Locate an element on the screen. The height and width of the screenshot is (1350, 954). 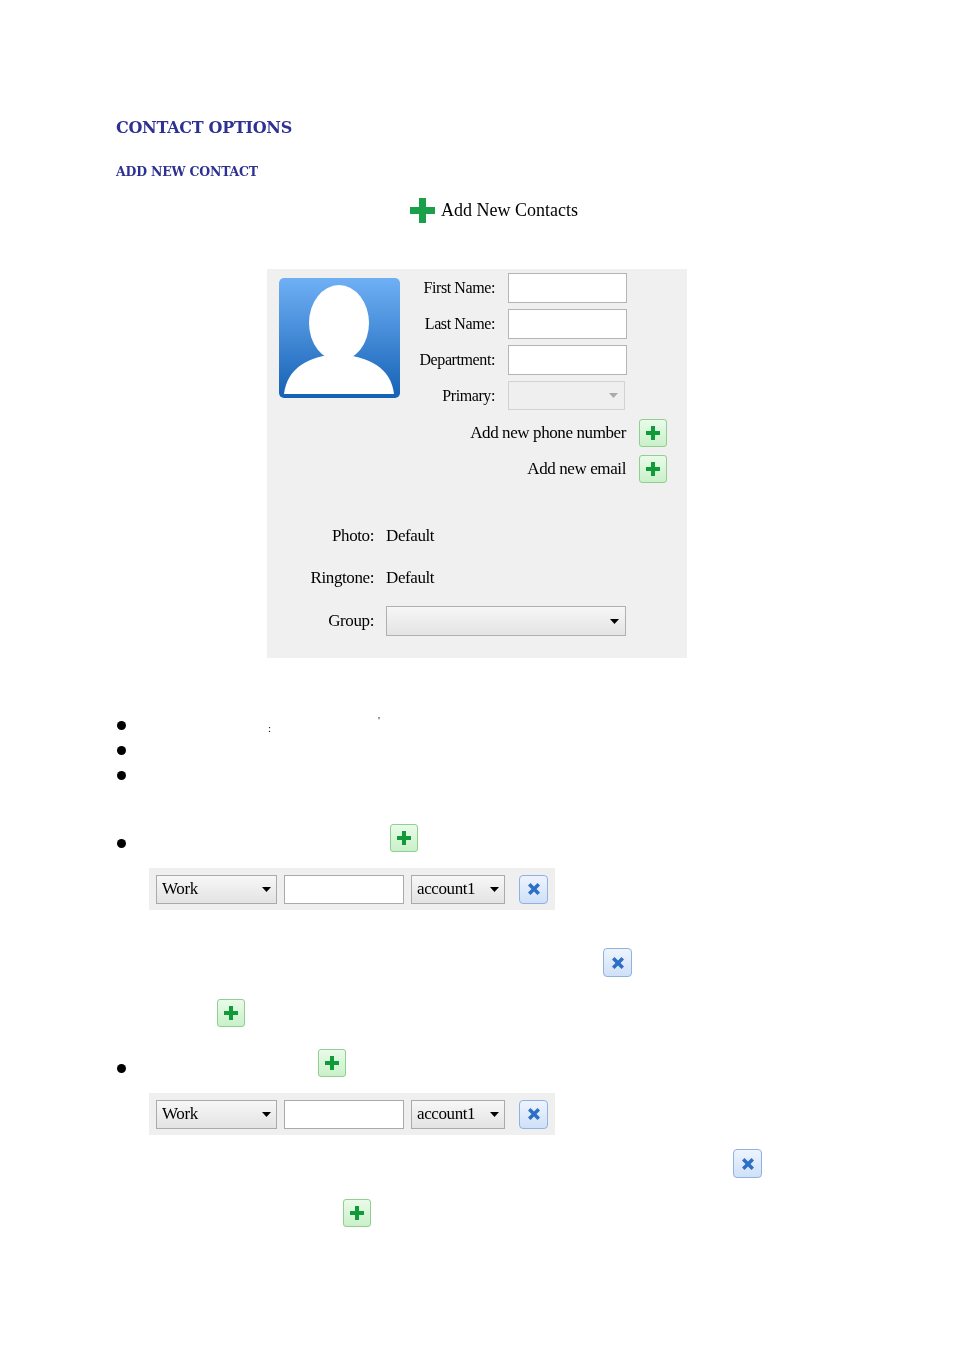
info-label: Photo: is located at coordinates (352, 536).